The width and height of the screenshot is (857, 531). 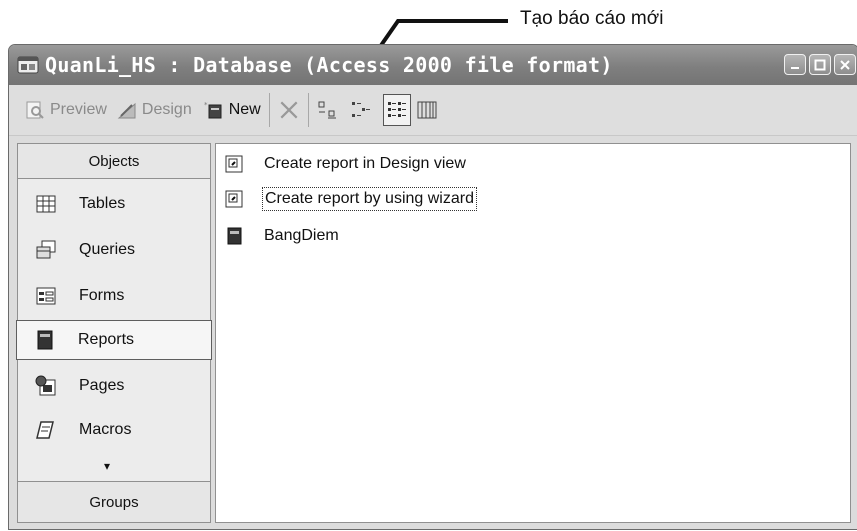 What do you see at coordinates (592, 18) in the screenshot?
I see `callout-label: Tạo báo cáo mới` at bounding box center [592, 18].